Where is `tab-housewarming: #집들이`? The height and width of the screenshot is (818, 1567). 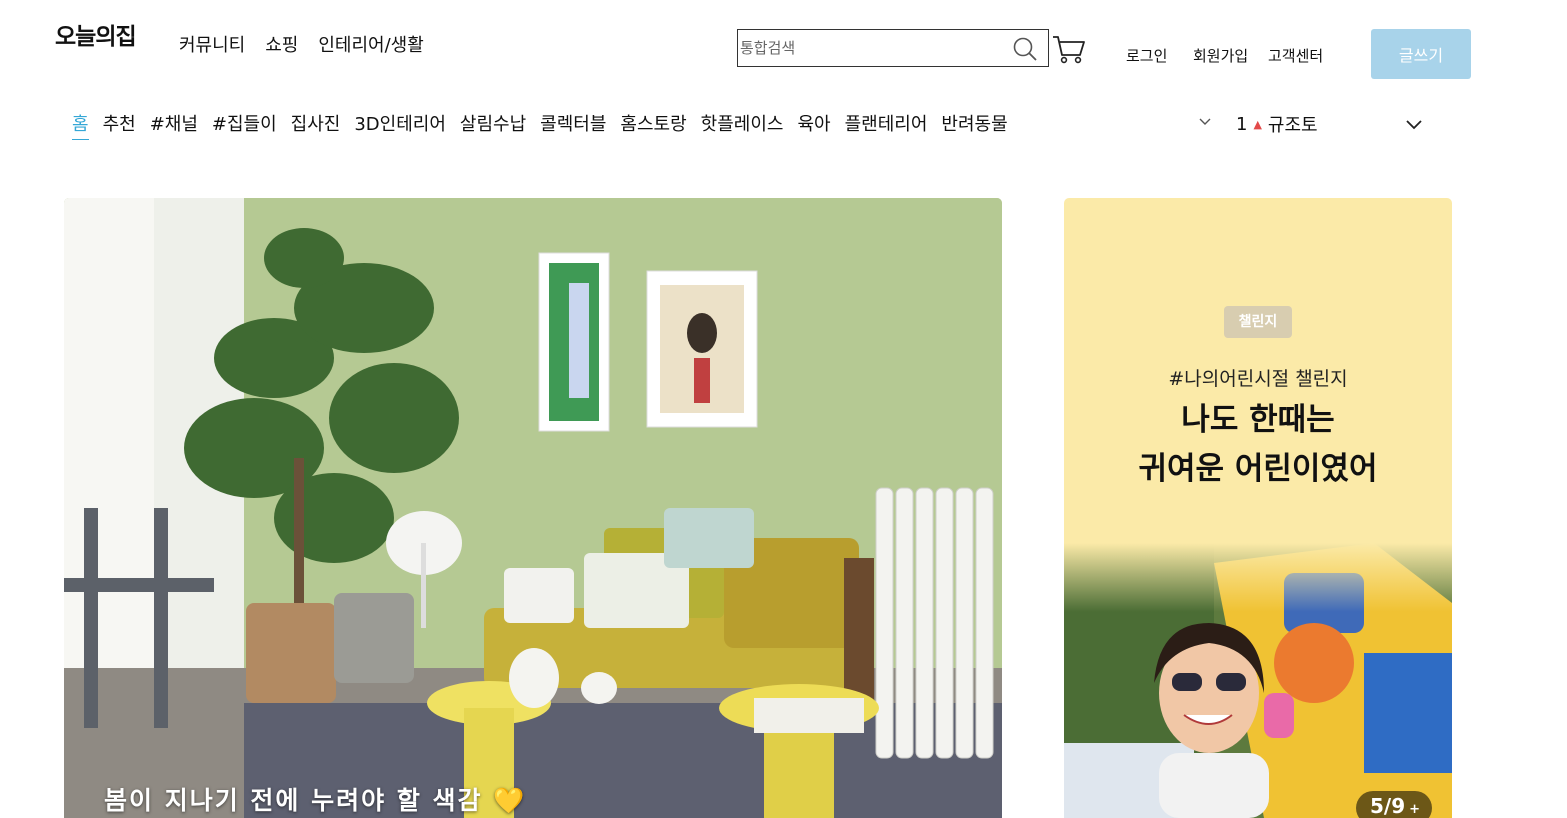 tab-housewarming: #집들이 is located at coordinates (244, 125).